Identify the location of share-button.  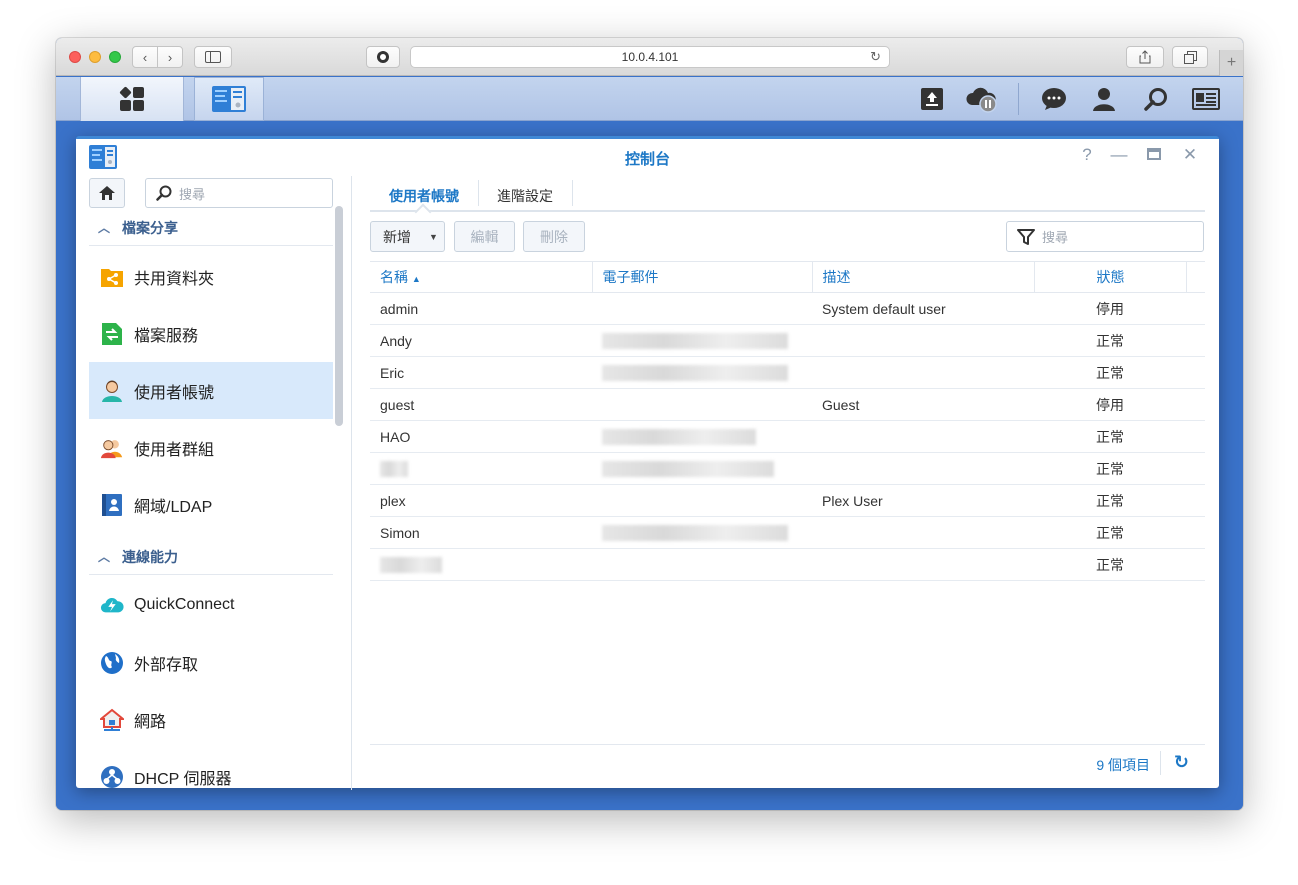
(1145, 57).